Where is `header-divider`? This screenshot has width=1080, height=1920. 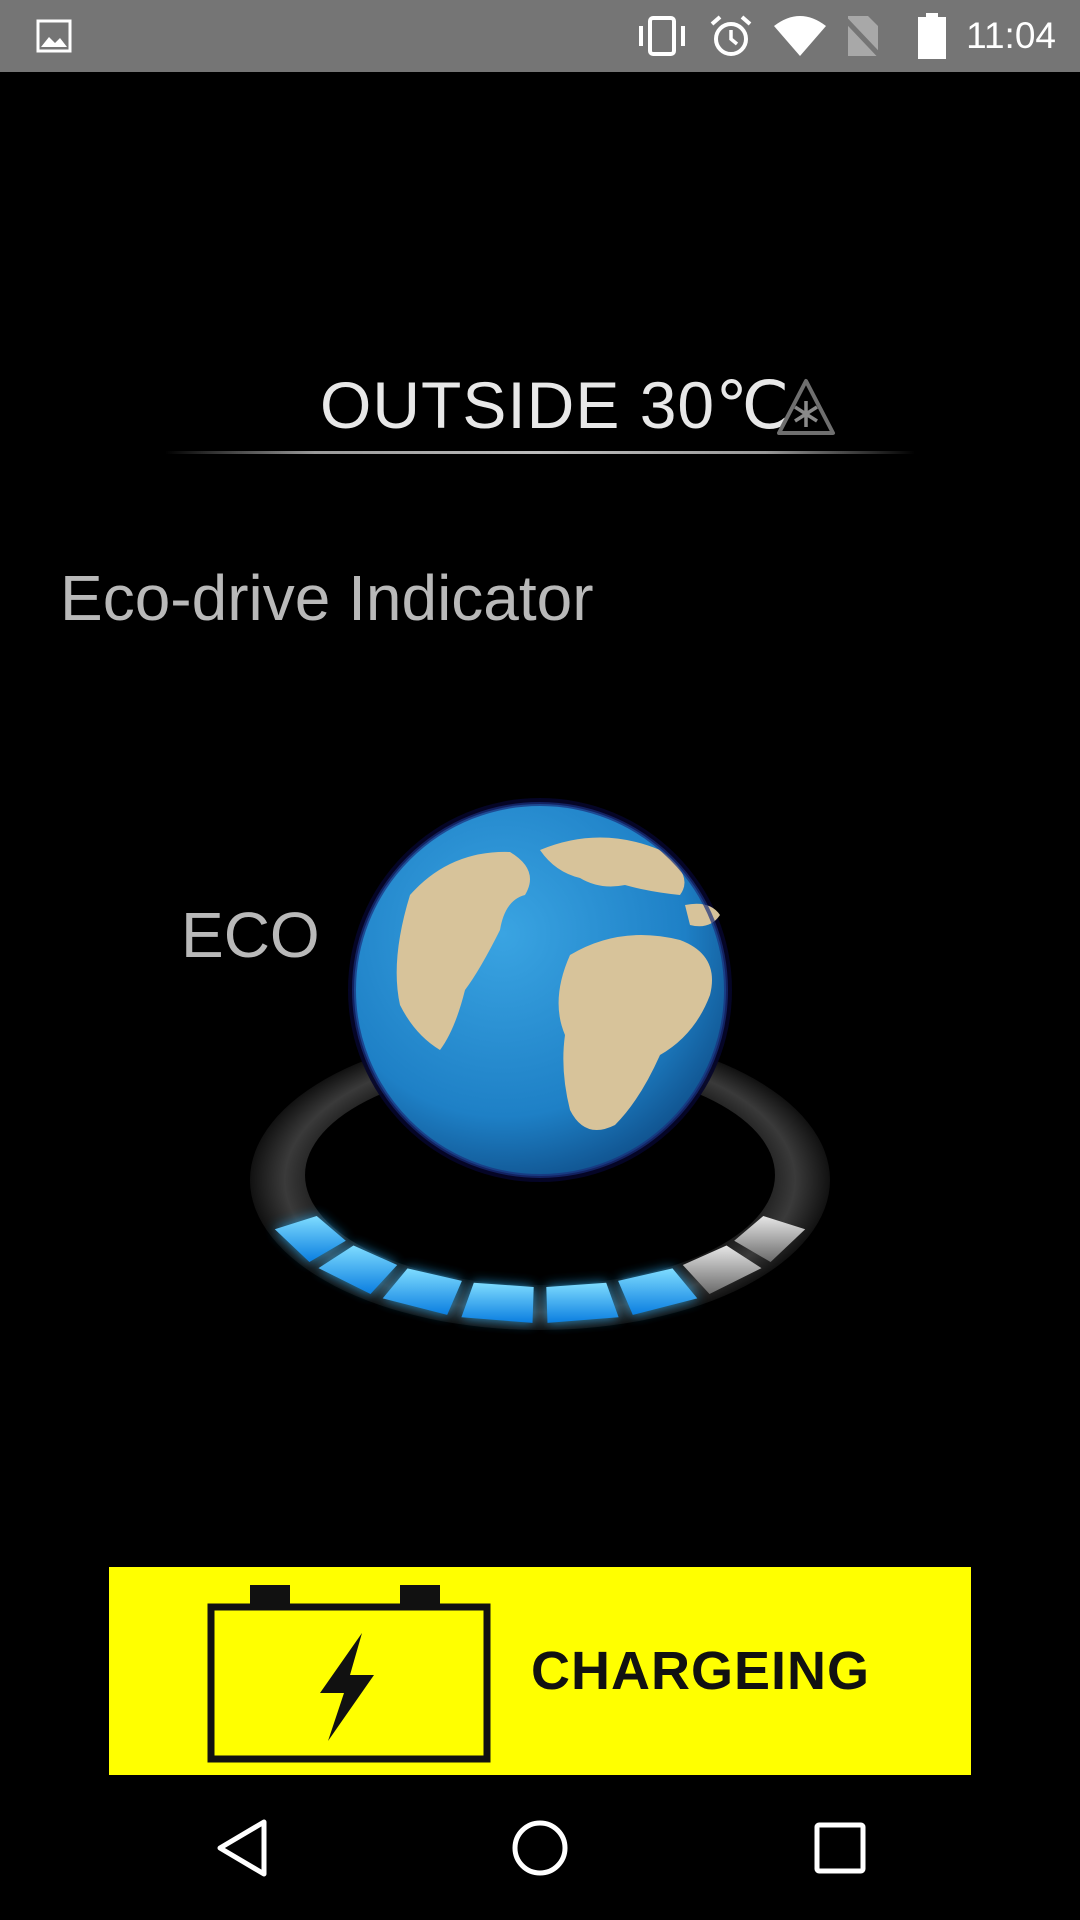
header-divider is located at coordinates (540, 452).